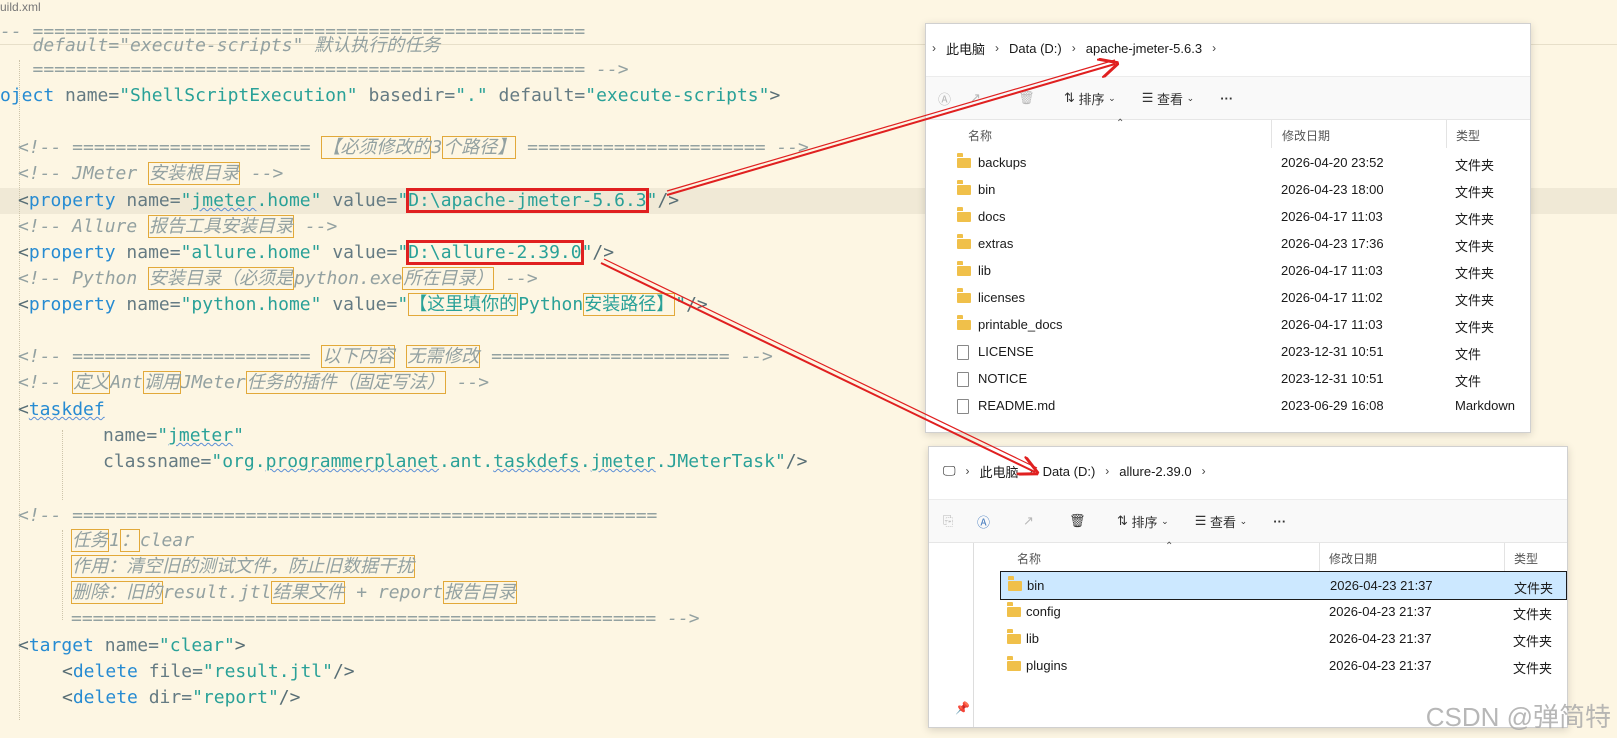  Describe the element at coordinates (890, 128) in the screenshot. I see `arrow-to-jmeter` at that location.